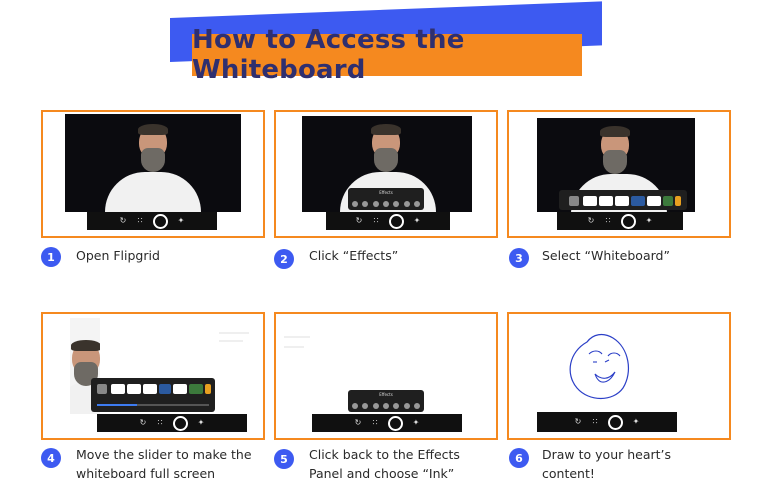  What do you see at coordinates (118, 255) in the screenshot?
I see `step-1-caption: Open Flipgrid` at bounding box center [118, 255].